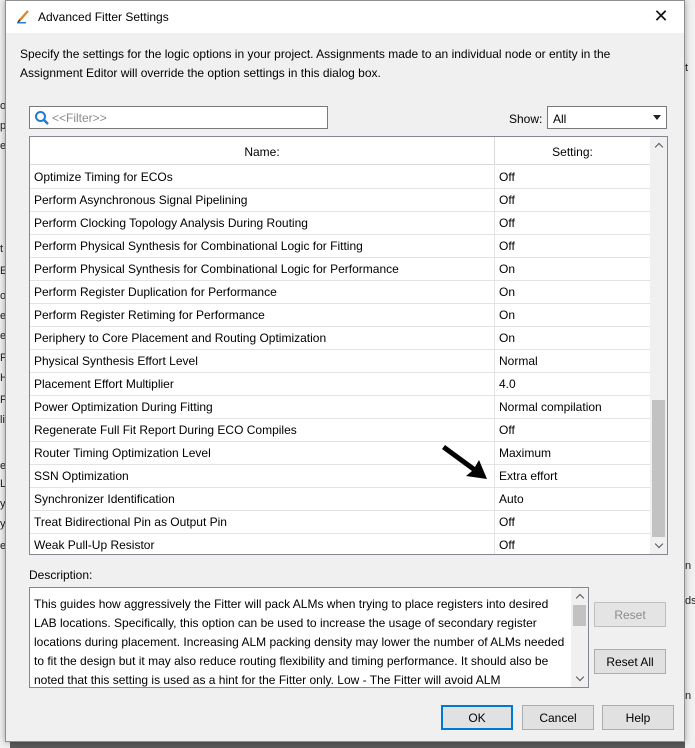  I want to click on close-icon: ✕, so click(661, 16).